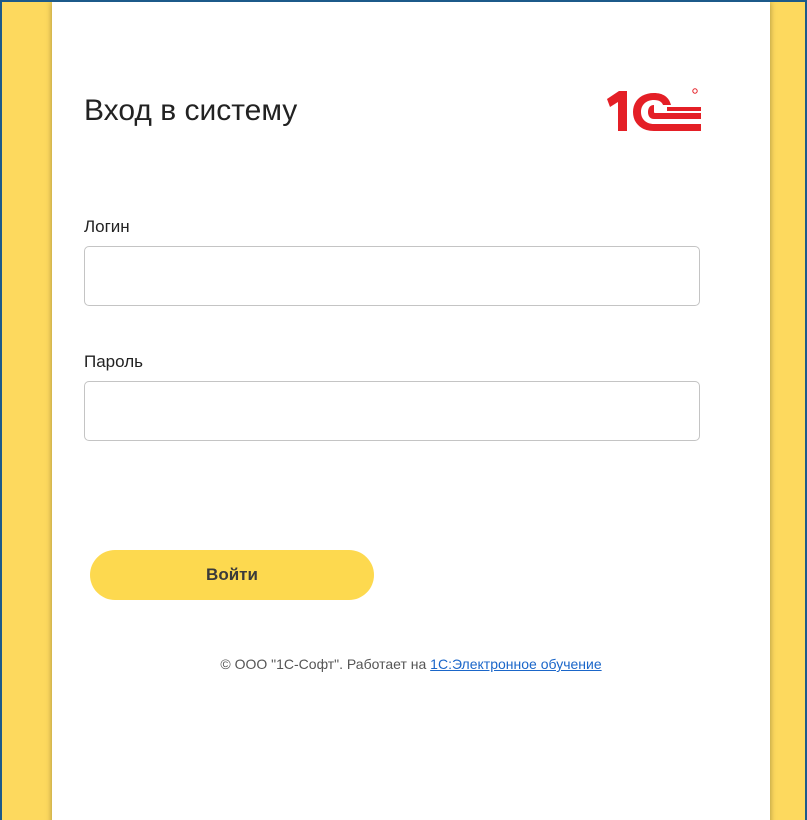 This screenshot has height=820, width=807. What do you see at coordinates (325, 664) in the screenshot?
I see `copyright-text: © ООО "1С-Софт". Работает на` at bounding box center [325, 664].